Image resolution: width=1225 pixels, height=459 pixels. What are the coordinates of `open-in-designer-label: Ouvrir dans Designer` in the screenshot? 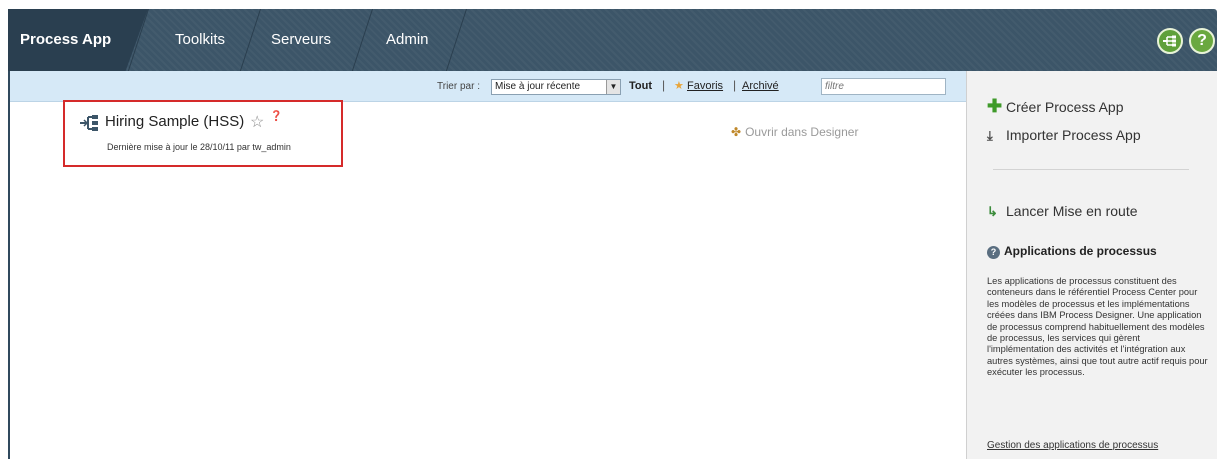 It's located at (802, 132).